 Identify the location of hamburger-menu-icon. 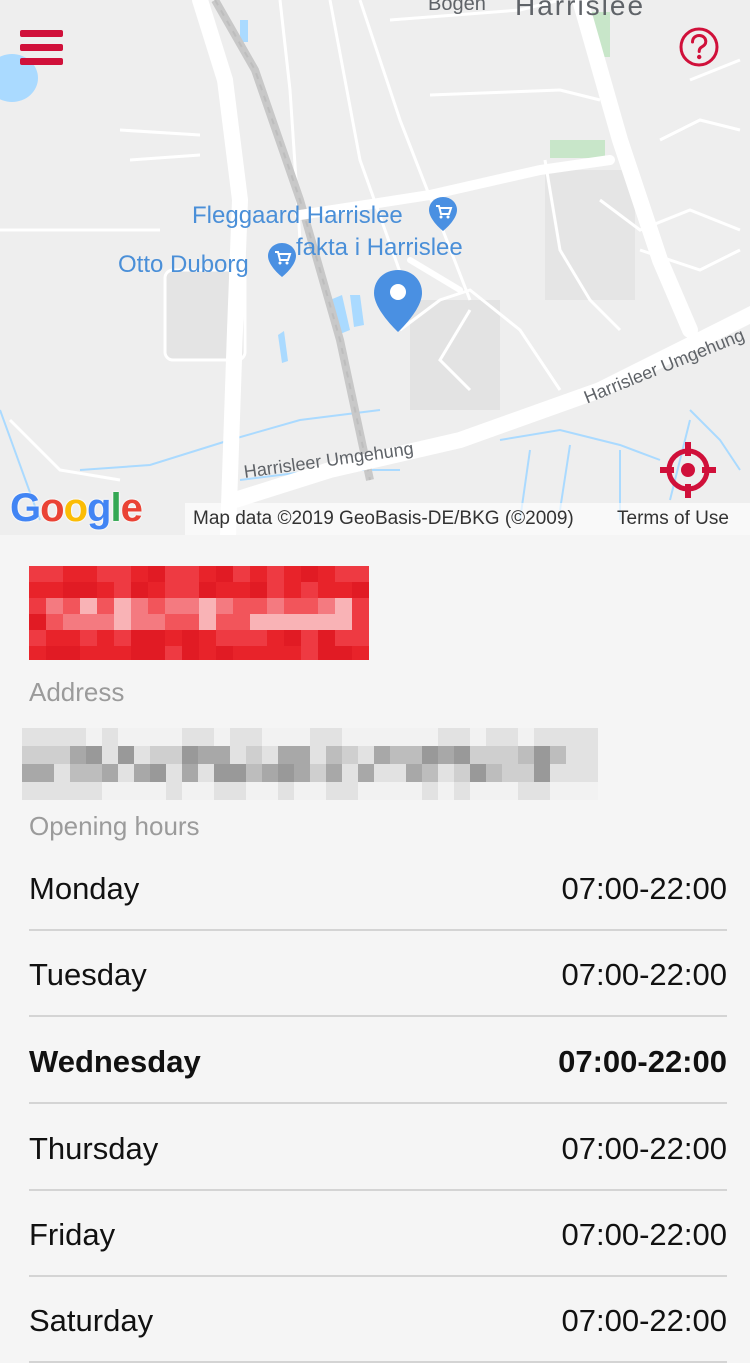
(41, 47).